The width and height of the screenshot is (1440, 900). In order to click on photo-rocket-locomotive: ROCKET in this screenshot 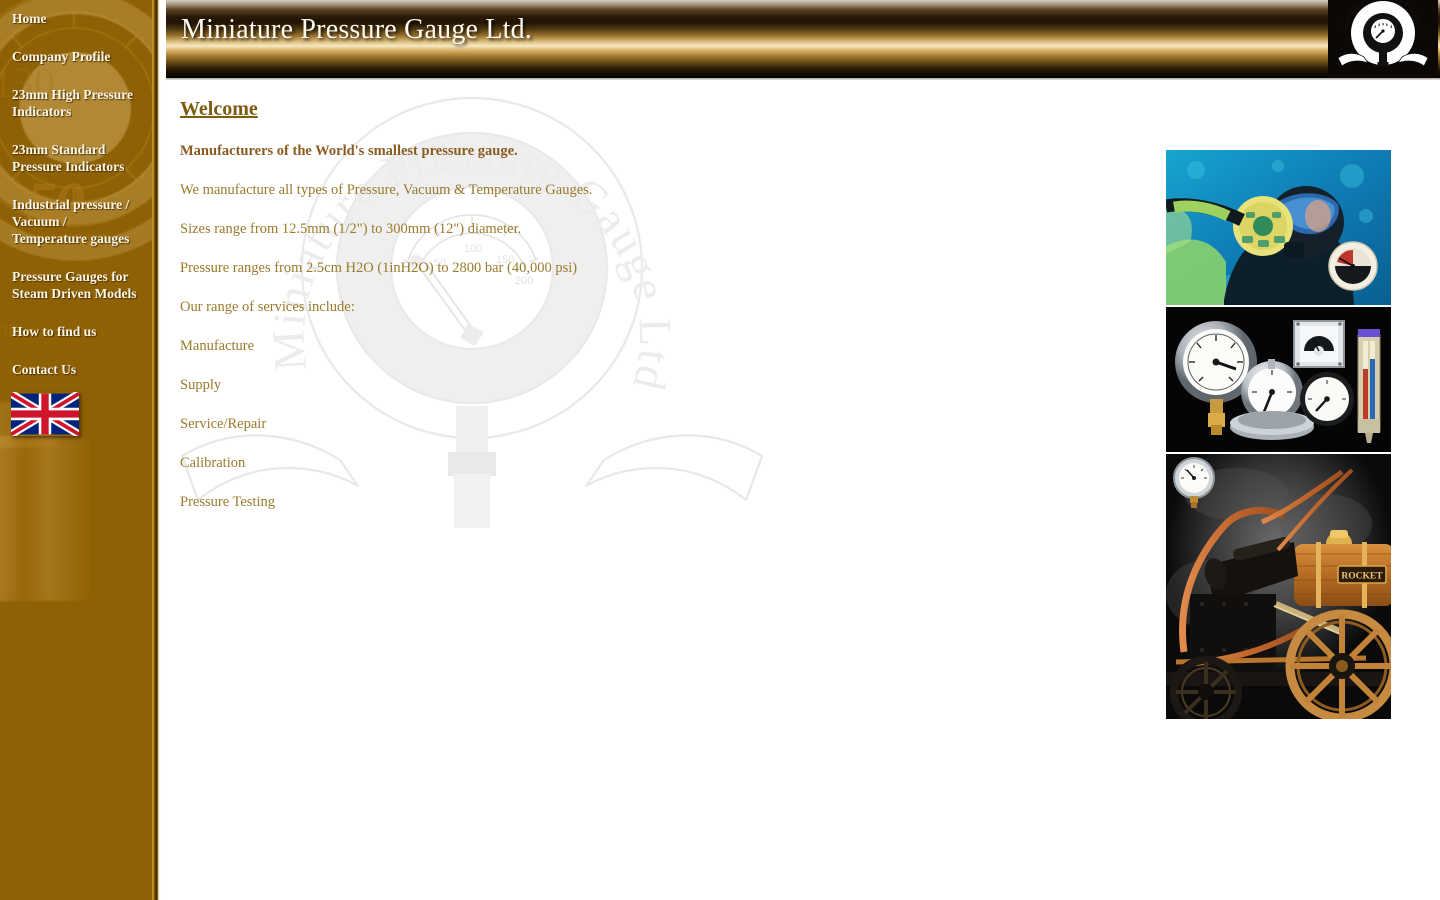, I will do `click(1278, 586)`.